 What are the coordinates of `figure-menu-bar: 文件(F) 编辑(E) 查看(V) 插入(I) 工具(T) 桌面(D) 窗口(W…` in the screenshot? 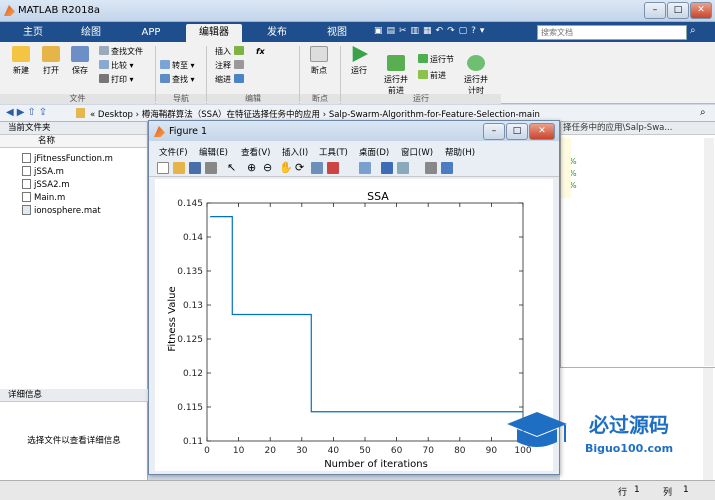 It's located at (354, 150).